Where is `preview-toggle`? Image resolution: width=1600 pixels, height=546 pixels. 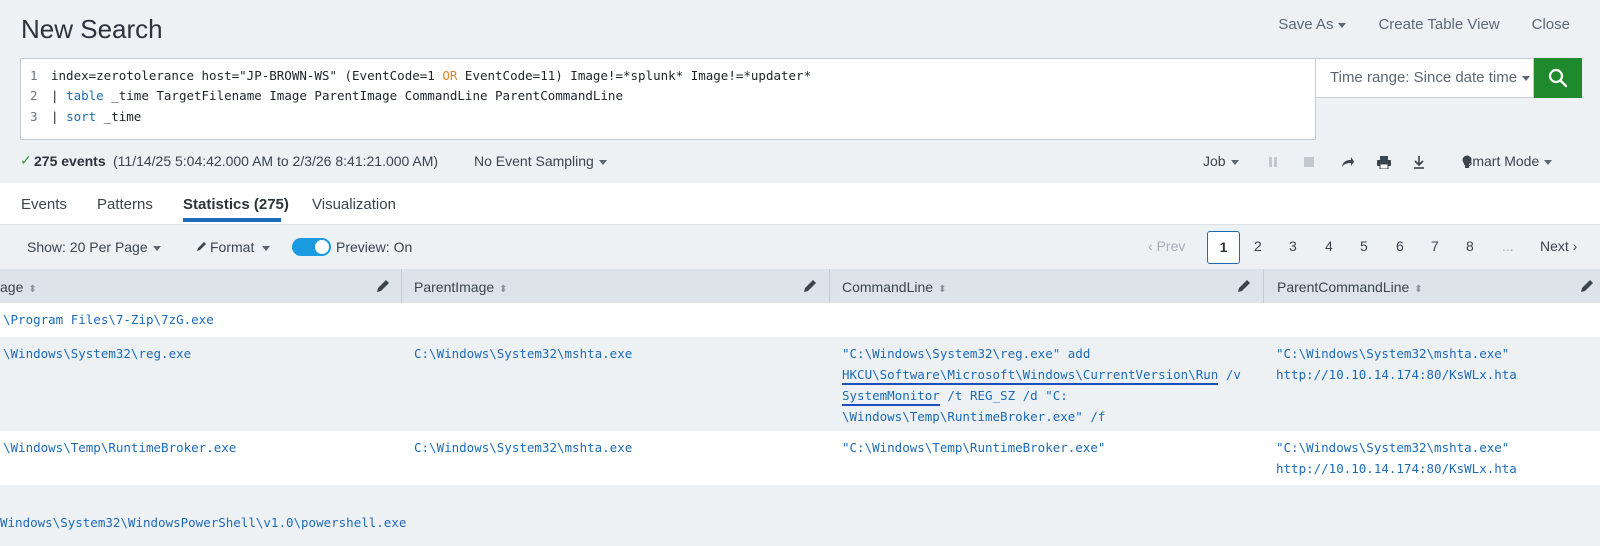 preview-toggle is located at coordinates (311, 247).